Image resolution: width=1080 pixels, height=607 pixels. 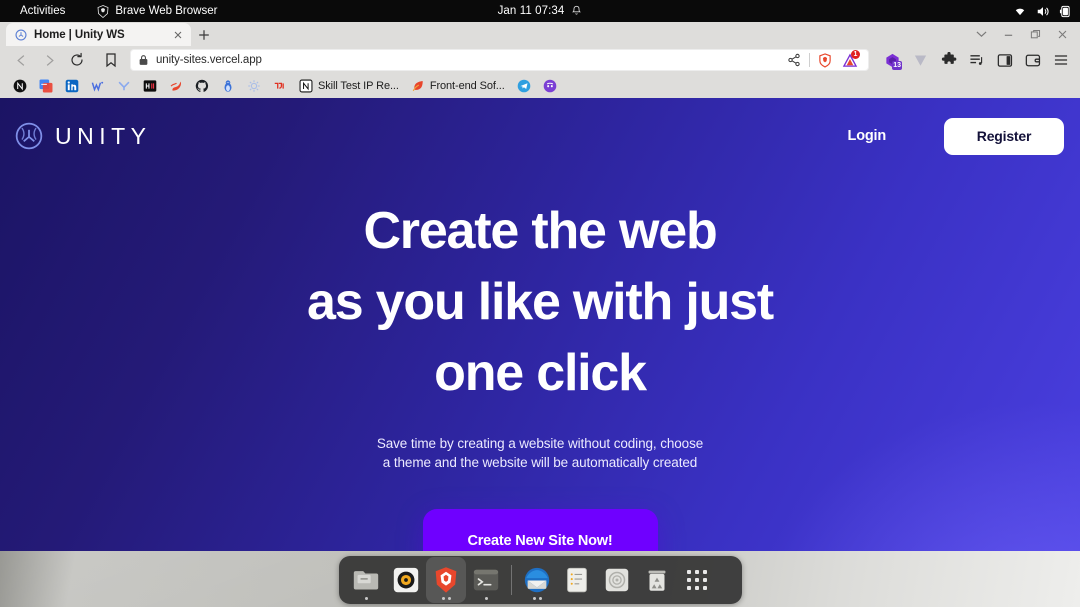 I want to click on dock-item-terminal, so click(x=486, y=580).